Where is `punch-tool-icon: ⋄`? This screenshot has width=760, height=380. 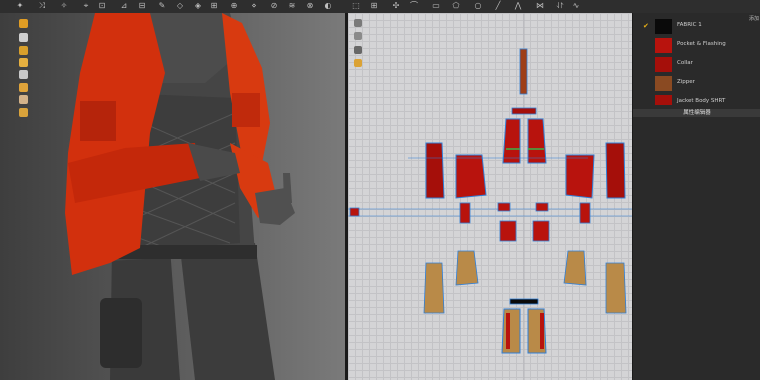
punch-tool-icon: ⋄ is located at coordinates (254, 6).